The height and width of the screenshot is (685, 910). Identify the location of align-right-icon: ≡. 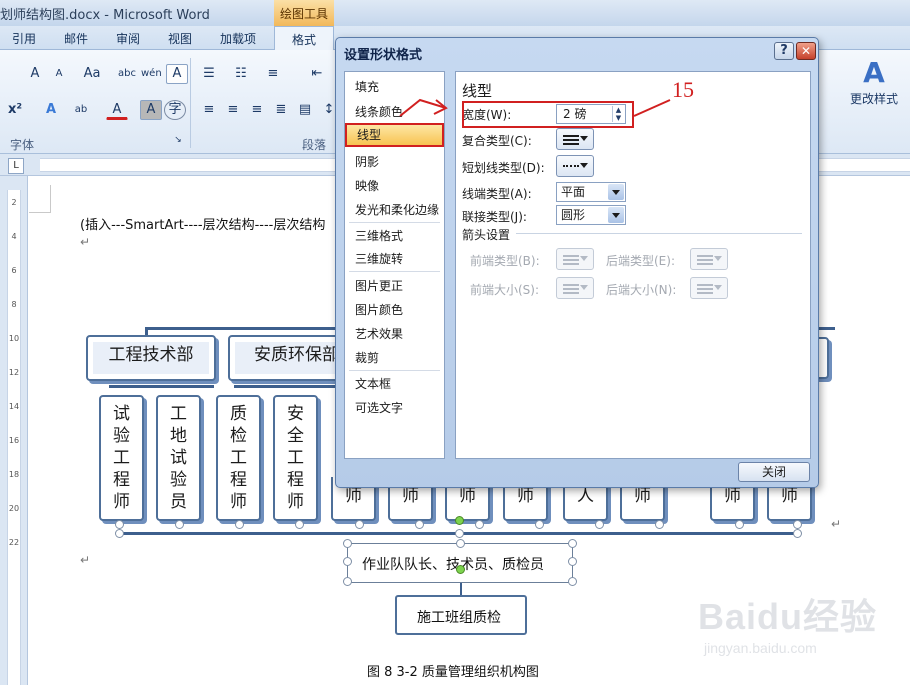
(257, 110).